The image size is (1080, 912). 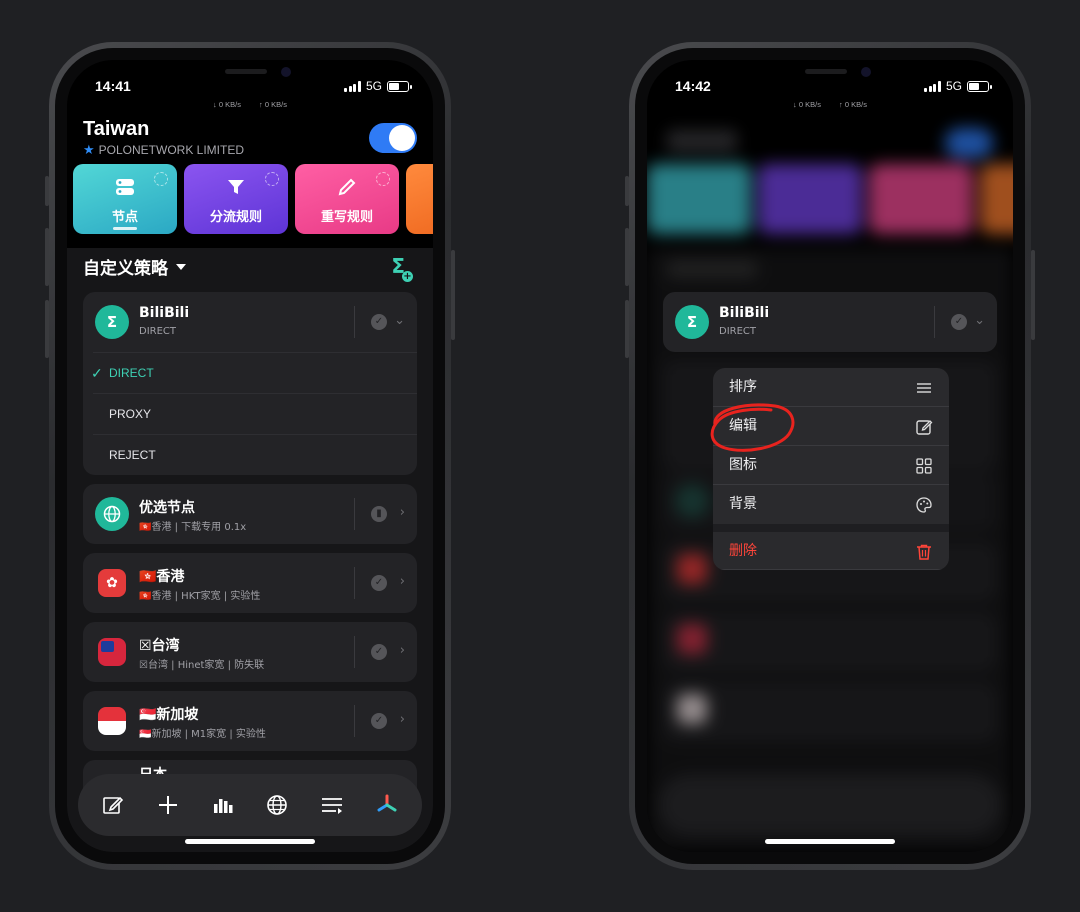 What do you see at coordinates (393, 138) in the screenshot?
I see `vpn-toggle` at bounding box center [393, 138].